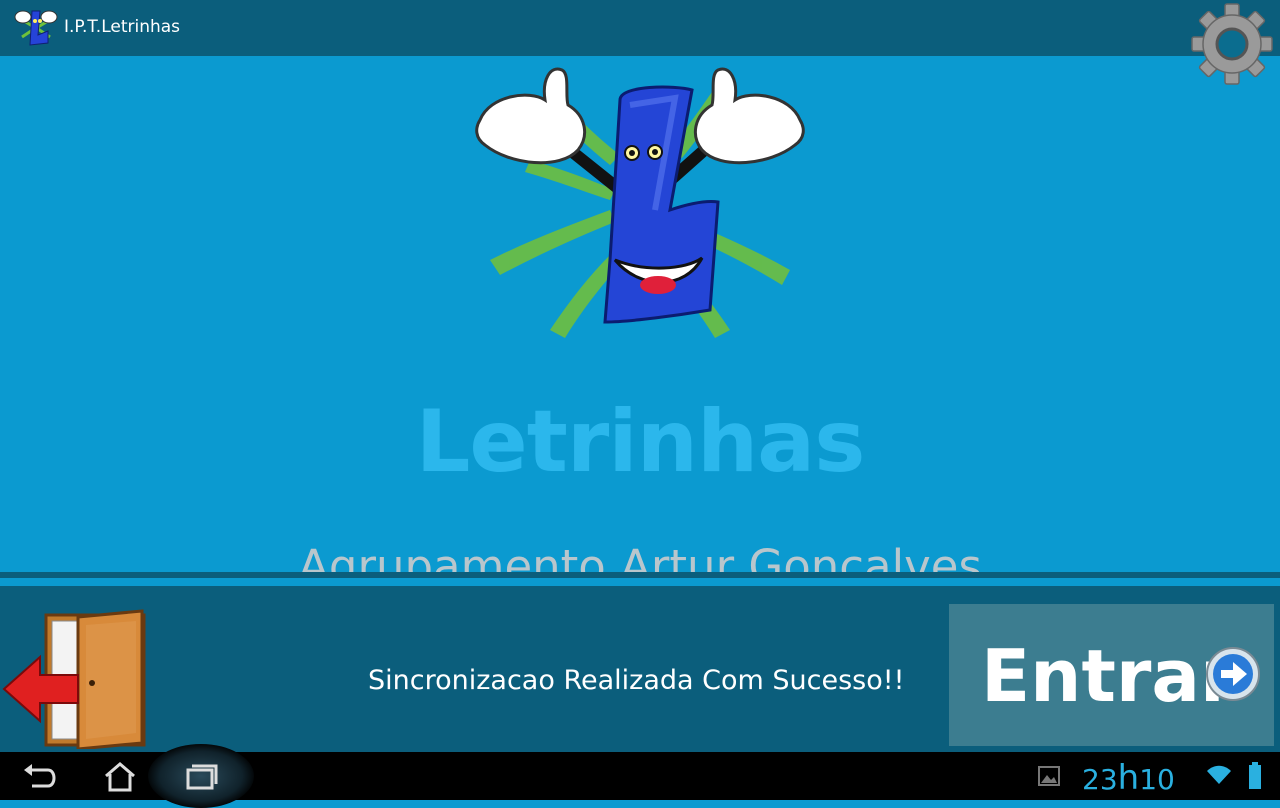 The width and height of the screenshot is (1280, 808). Describe the element at coordinates (36, 28) in the screenshot. I see `letrinhas-mascot-icon` at that location.